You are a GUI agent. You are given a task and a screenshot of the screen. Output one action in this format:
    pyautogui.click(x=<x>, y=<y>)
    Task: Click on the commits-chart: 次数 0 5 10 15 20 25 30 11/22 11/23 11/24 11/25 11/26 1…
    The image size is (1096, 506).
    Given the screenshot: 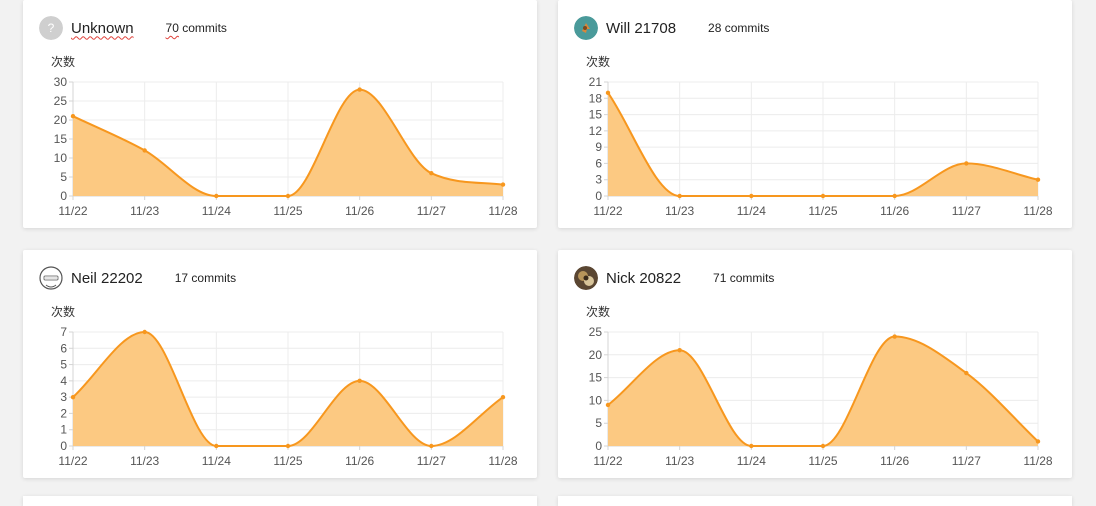 What is the action you would take?
    pyautogui.click(x=284, y=136)
    